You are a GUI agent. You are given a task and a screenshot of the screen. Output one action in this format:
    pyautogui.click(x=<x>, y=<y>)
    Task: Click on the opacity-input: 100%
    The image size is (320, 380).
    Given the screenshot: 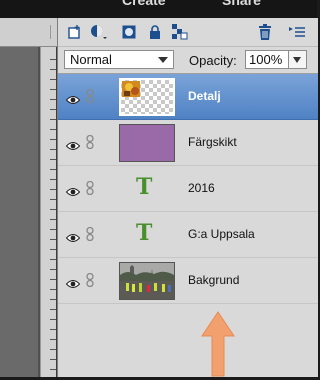 What is the action you would take?
    pyautogui.click(x=267, y=59)
    